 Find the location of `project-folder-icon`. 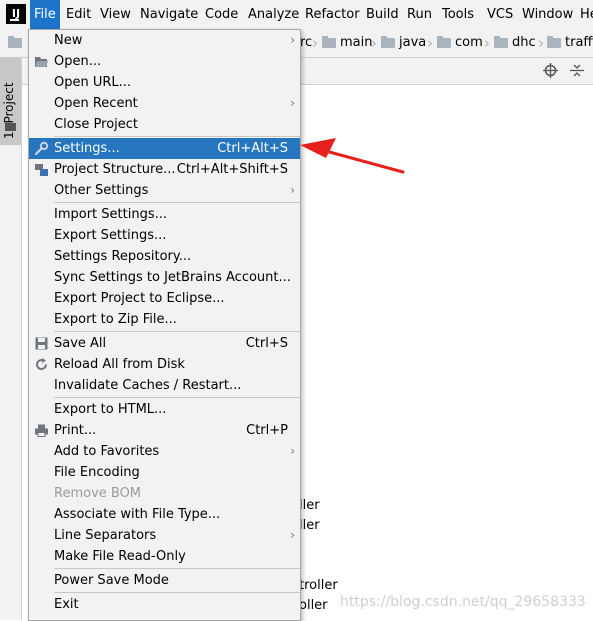

project-folder-icon is located at coordinates (15, 42).